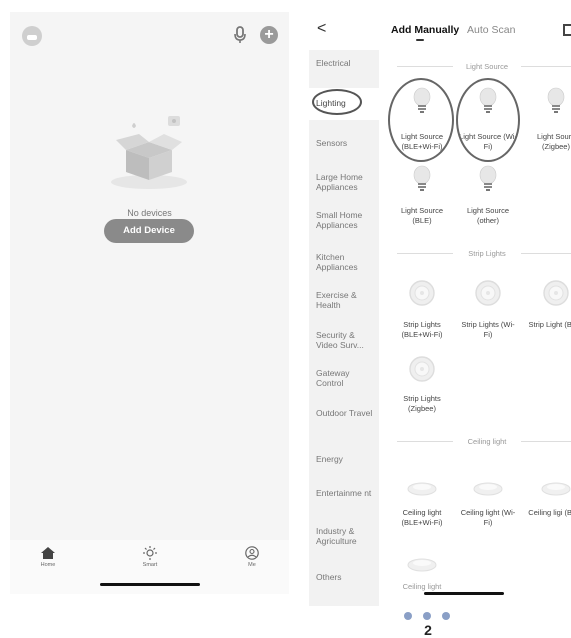 The image size is (571, 638). I want to click on tab-me-label: Me, so click(252, 565).